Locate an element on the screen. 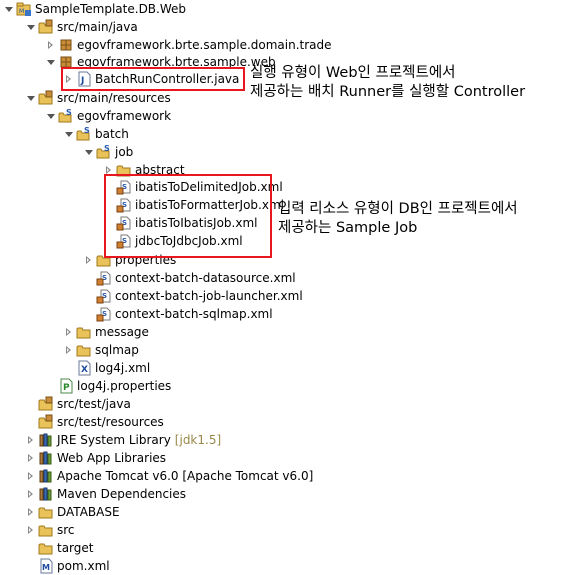  tree-item-label: batch is located at coordinates (112, 134).